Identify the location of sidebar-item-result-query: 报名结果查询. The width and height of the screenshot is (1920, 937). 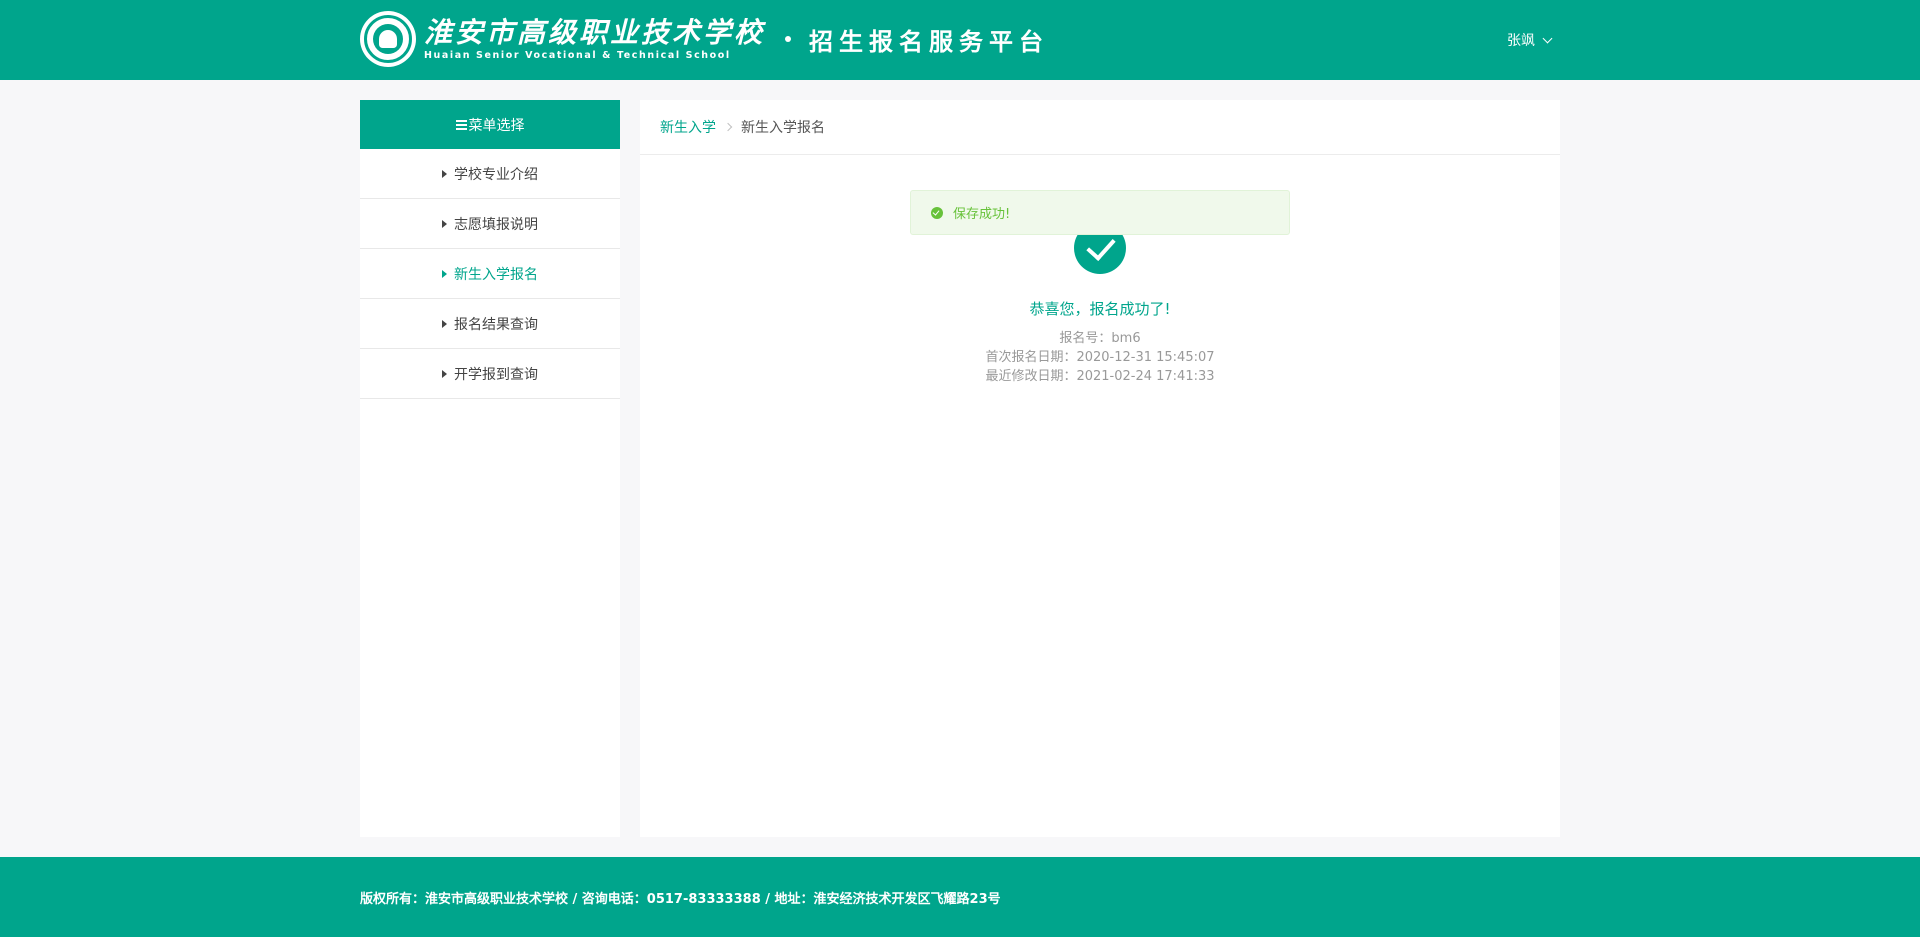
(490, 324).